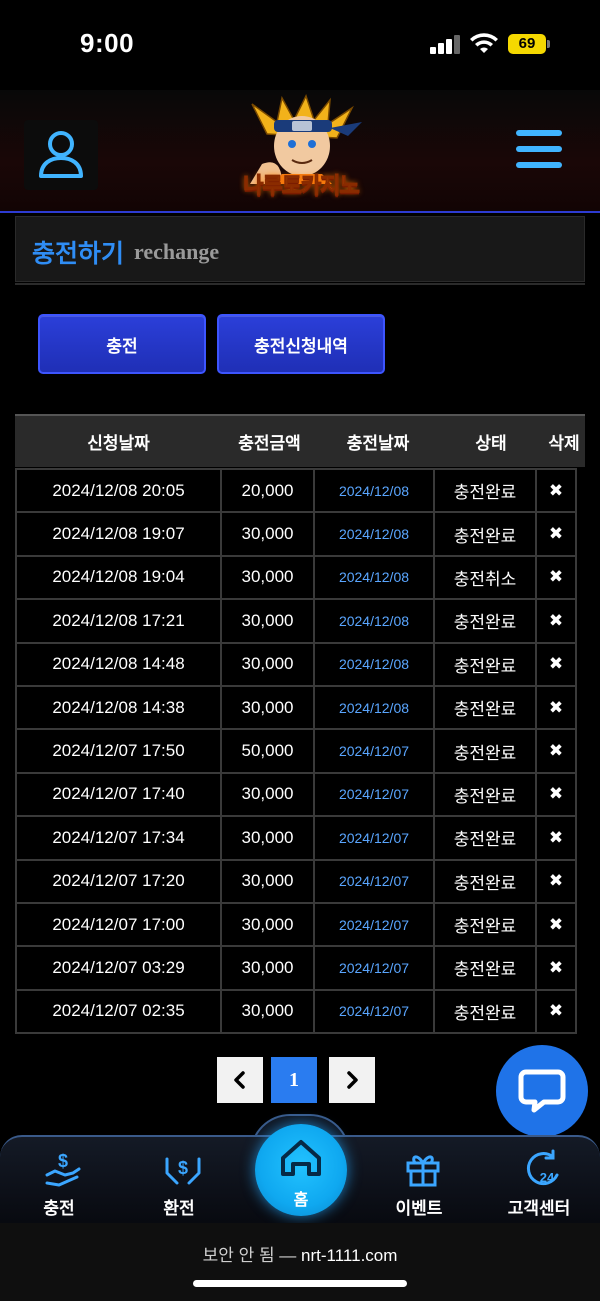  I want to click on next-page-button, so click(352, 1080).